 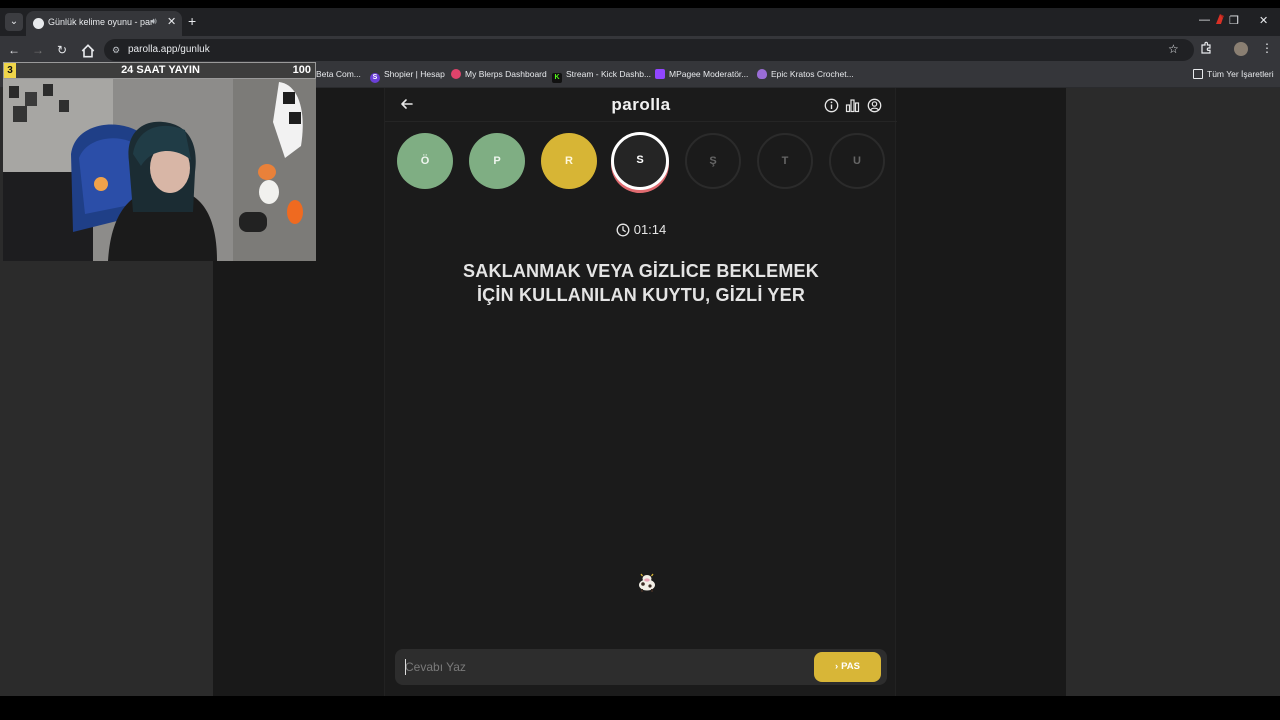 I want to click on chevron-right-icon: ›, so click(x=836, y=666).